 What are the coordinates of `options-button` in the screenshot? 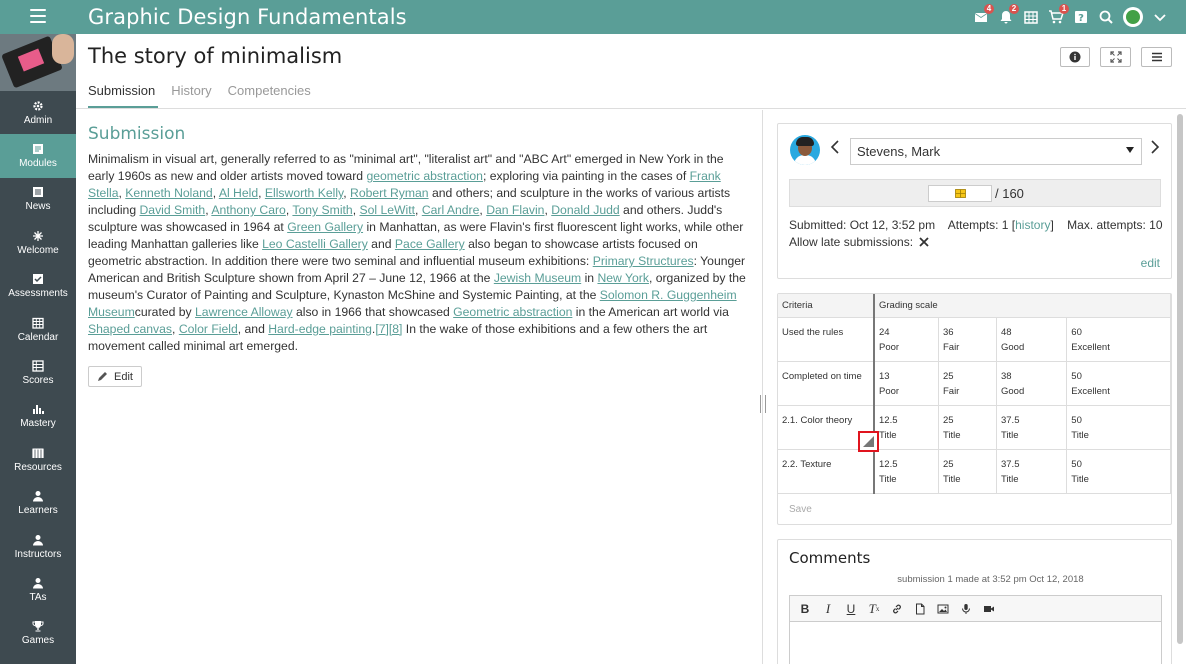 It's located at (1156, 57).